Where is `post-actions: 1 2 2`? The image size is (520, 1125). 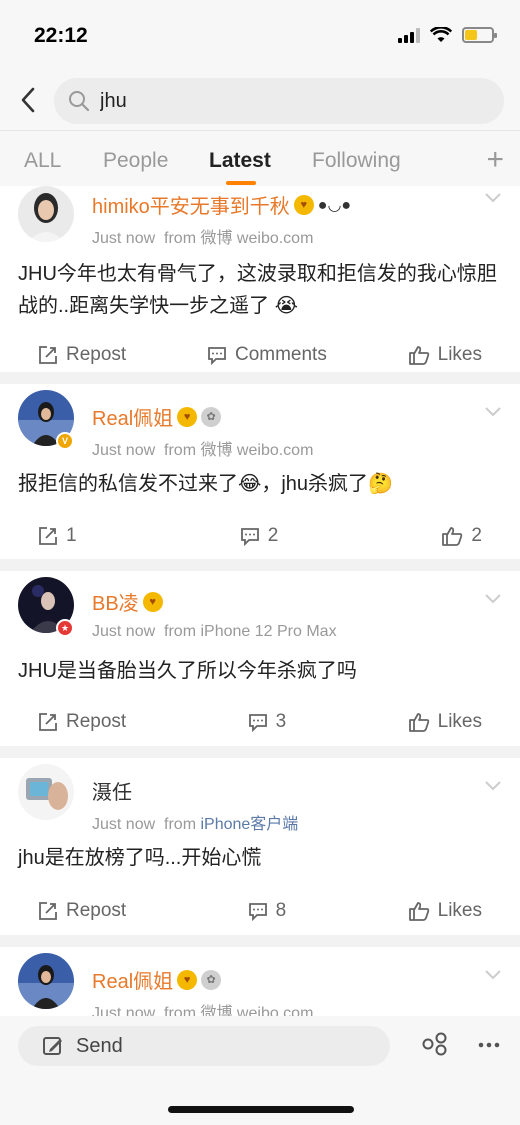 post-actions: 1 2 2 is located at coordinates (260, 536).